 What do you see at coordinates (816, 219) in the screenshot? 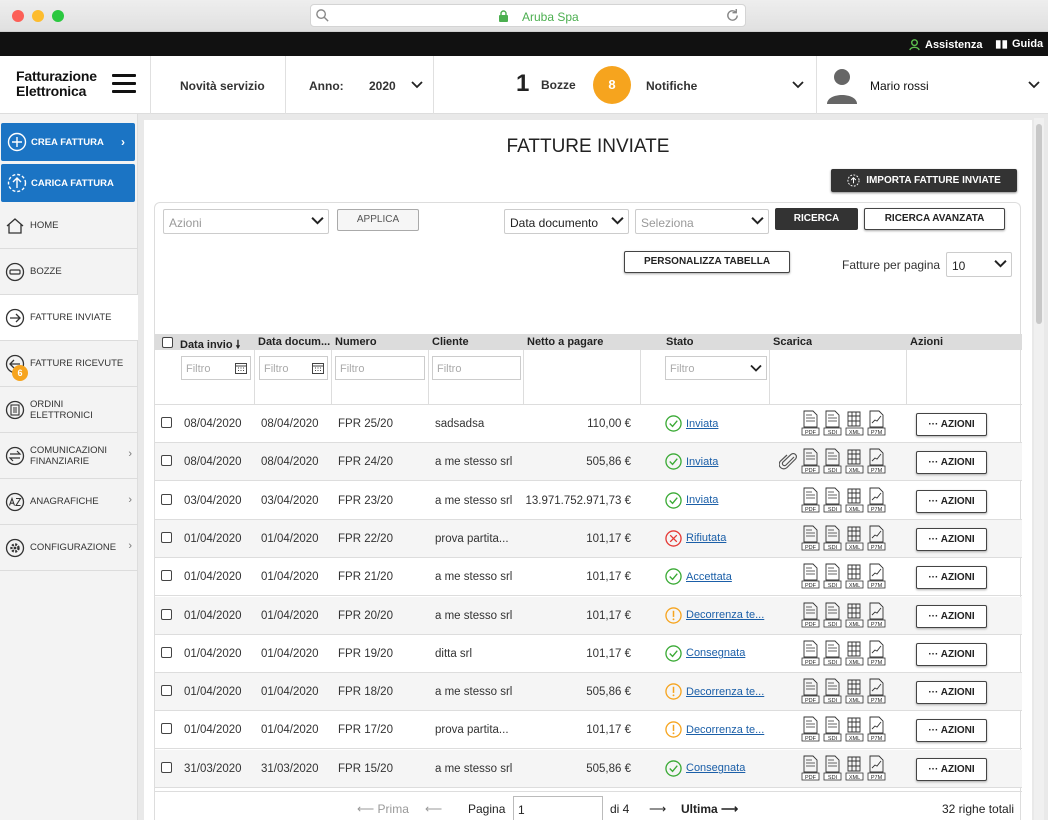
I see `ricerca-button: RICERCA` at bounding box center [816, 219].